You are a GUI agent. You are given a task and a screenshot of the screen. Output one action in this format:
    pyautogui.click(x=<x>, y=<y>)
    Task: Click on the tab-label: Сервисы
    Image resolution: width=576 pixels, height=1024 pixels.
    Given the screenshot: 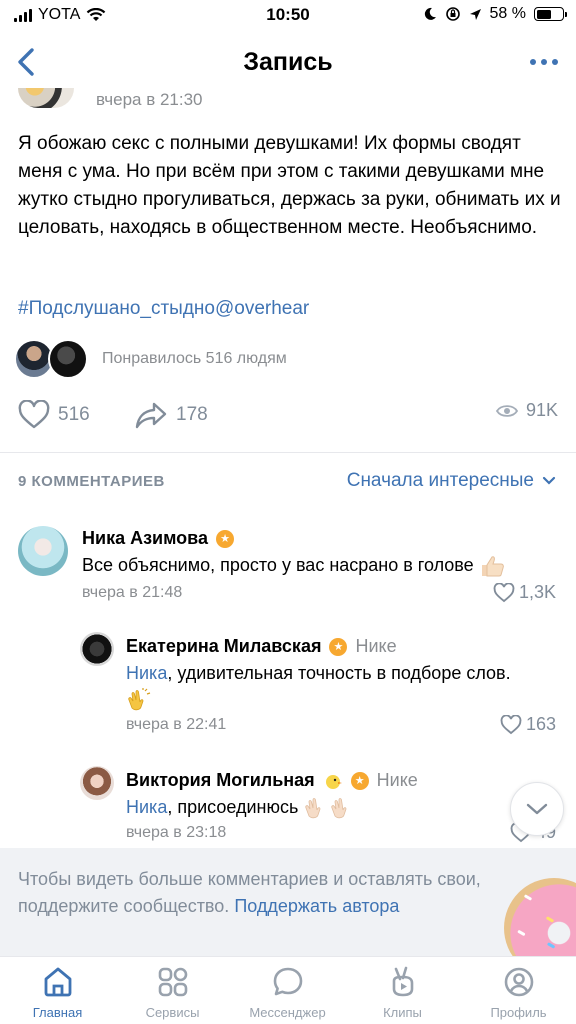 What is the action you would take?
    pyautogui.click(x=172, y=1012)
    